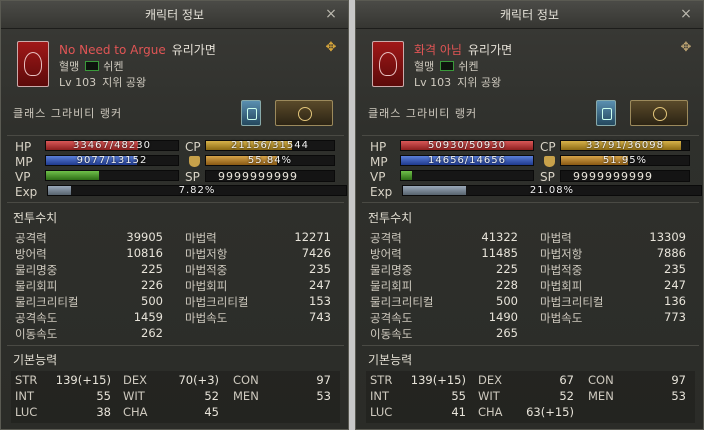 The image size is (704, 430). I want to click on vp-label: VP, so click(23, 177).